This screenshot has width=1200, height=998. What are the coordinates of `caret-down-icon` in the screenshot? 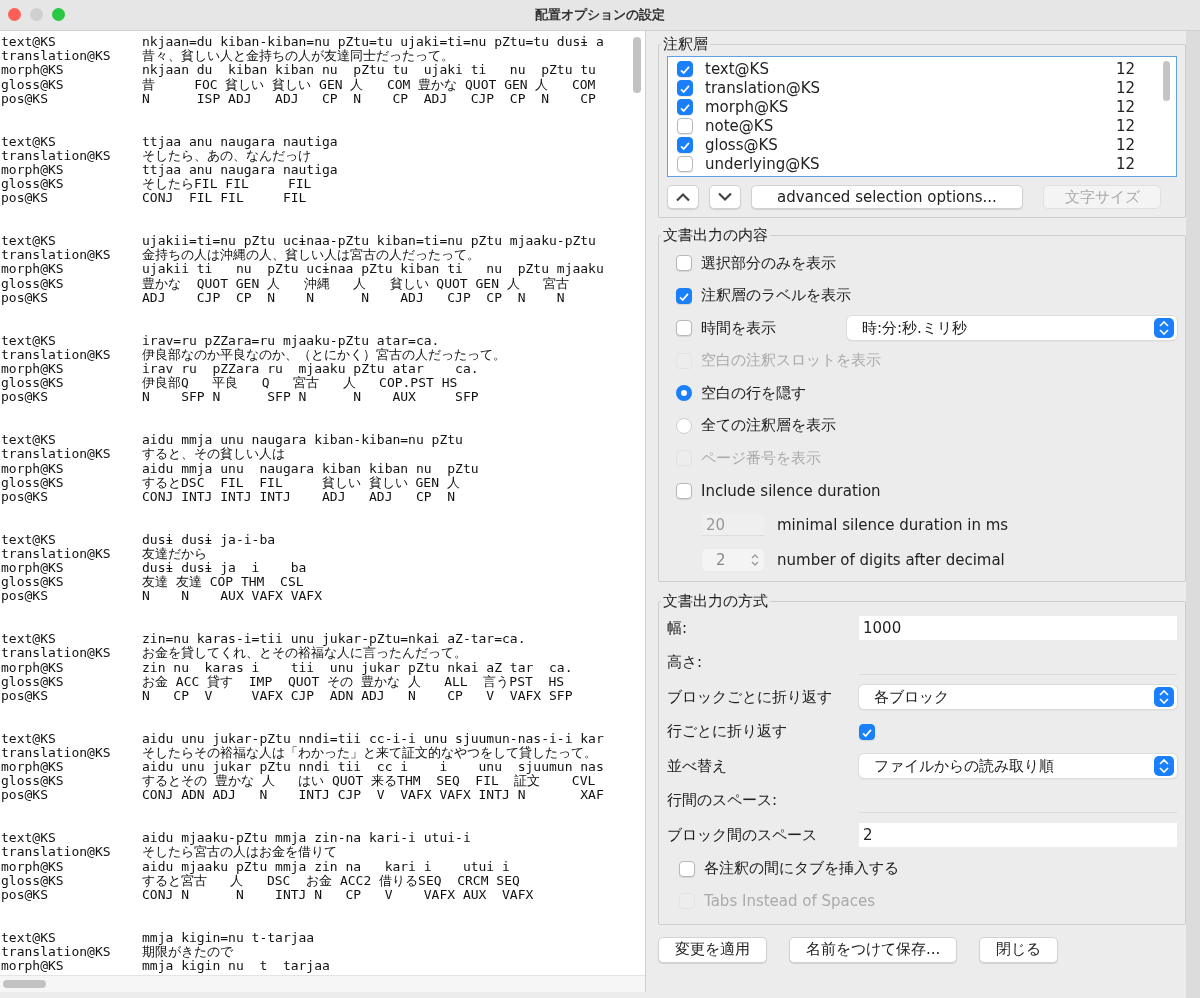 It's located at (725, 197).